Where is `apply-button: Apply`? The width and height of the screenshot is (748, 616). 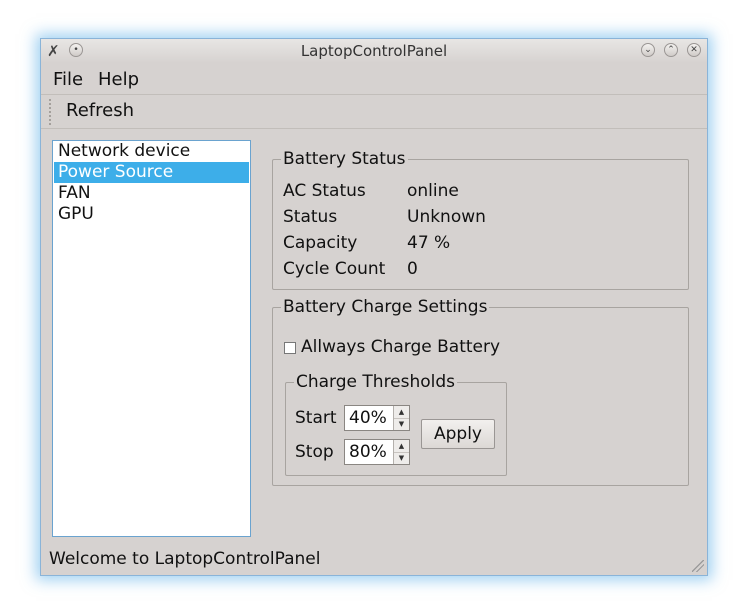
apply-button: Apply is located at coordinates (458, 434).